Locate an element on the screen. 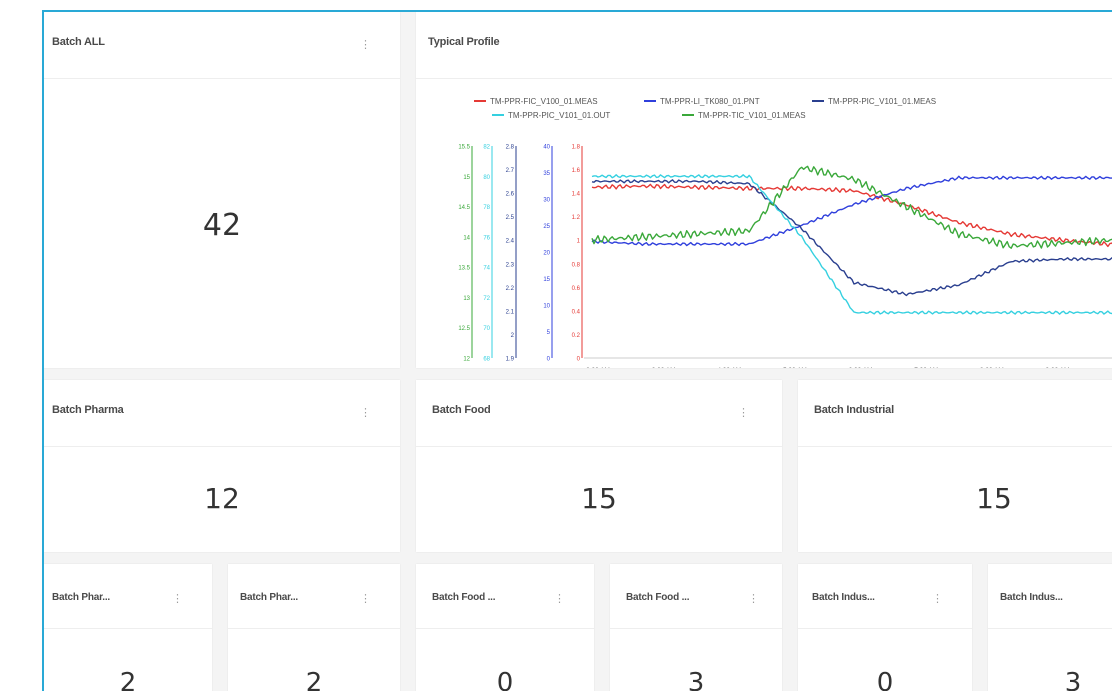 Image resolution: width=1112 pixels, height=691 pixels. batch-count-value: 0 is located at coordinates (885, 679).